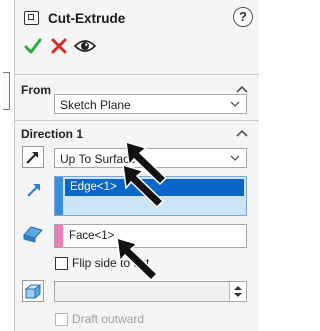  I want to click on offset-box-icon, so click(33, 291).